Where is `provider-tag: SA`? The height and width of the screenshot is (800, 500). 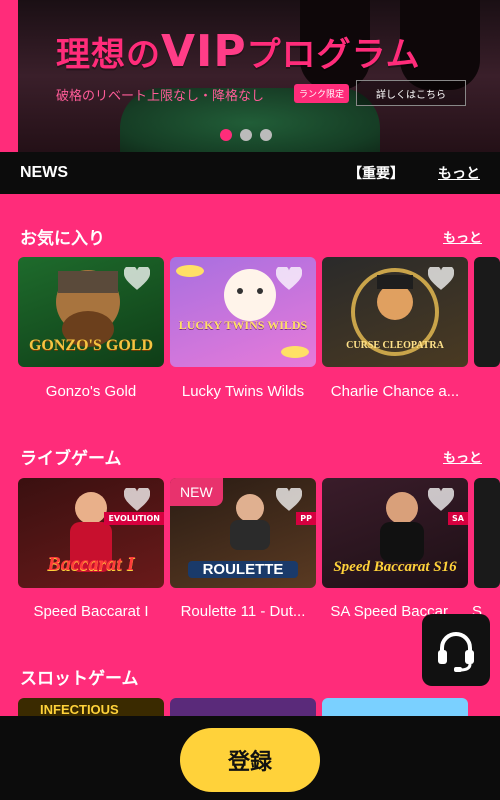
provider-tag: SA is located at coordinates (458, 518).